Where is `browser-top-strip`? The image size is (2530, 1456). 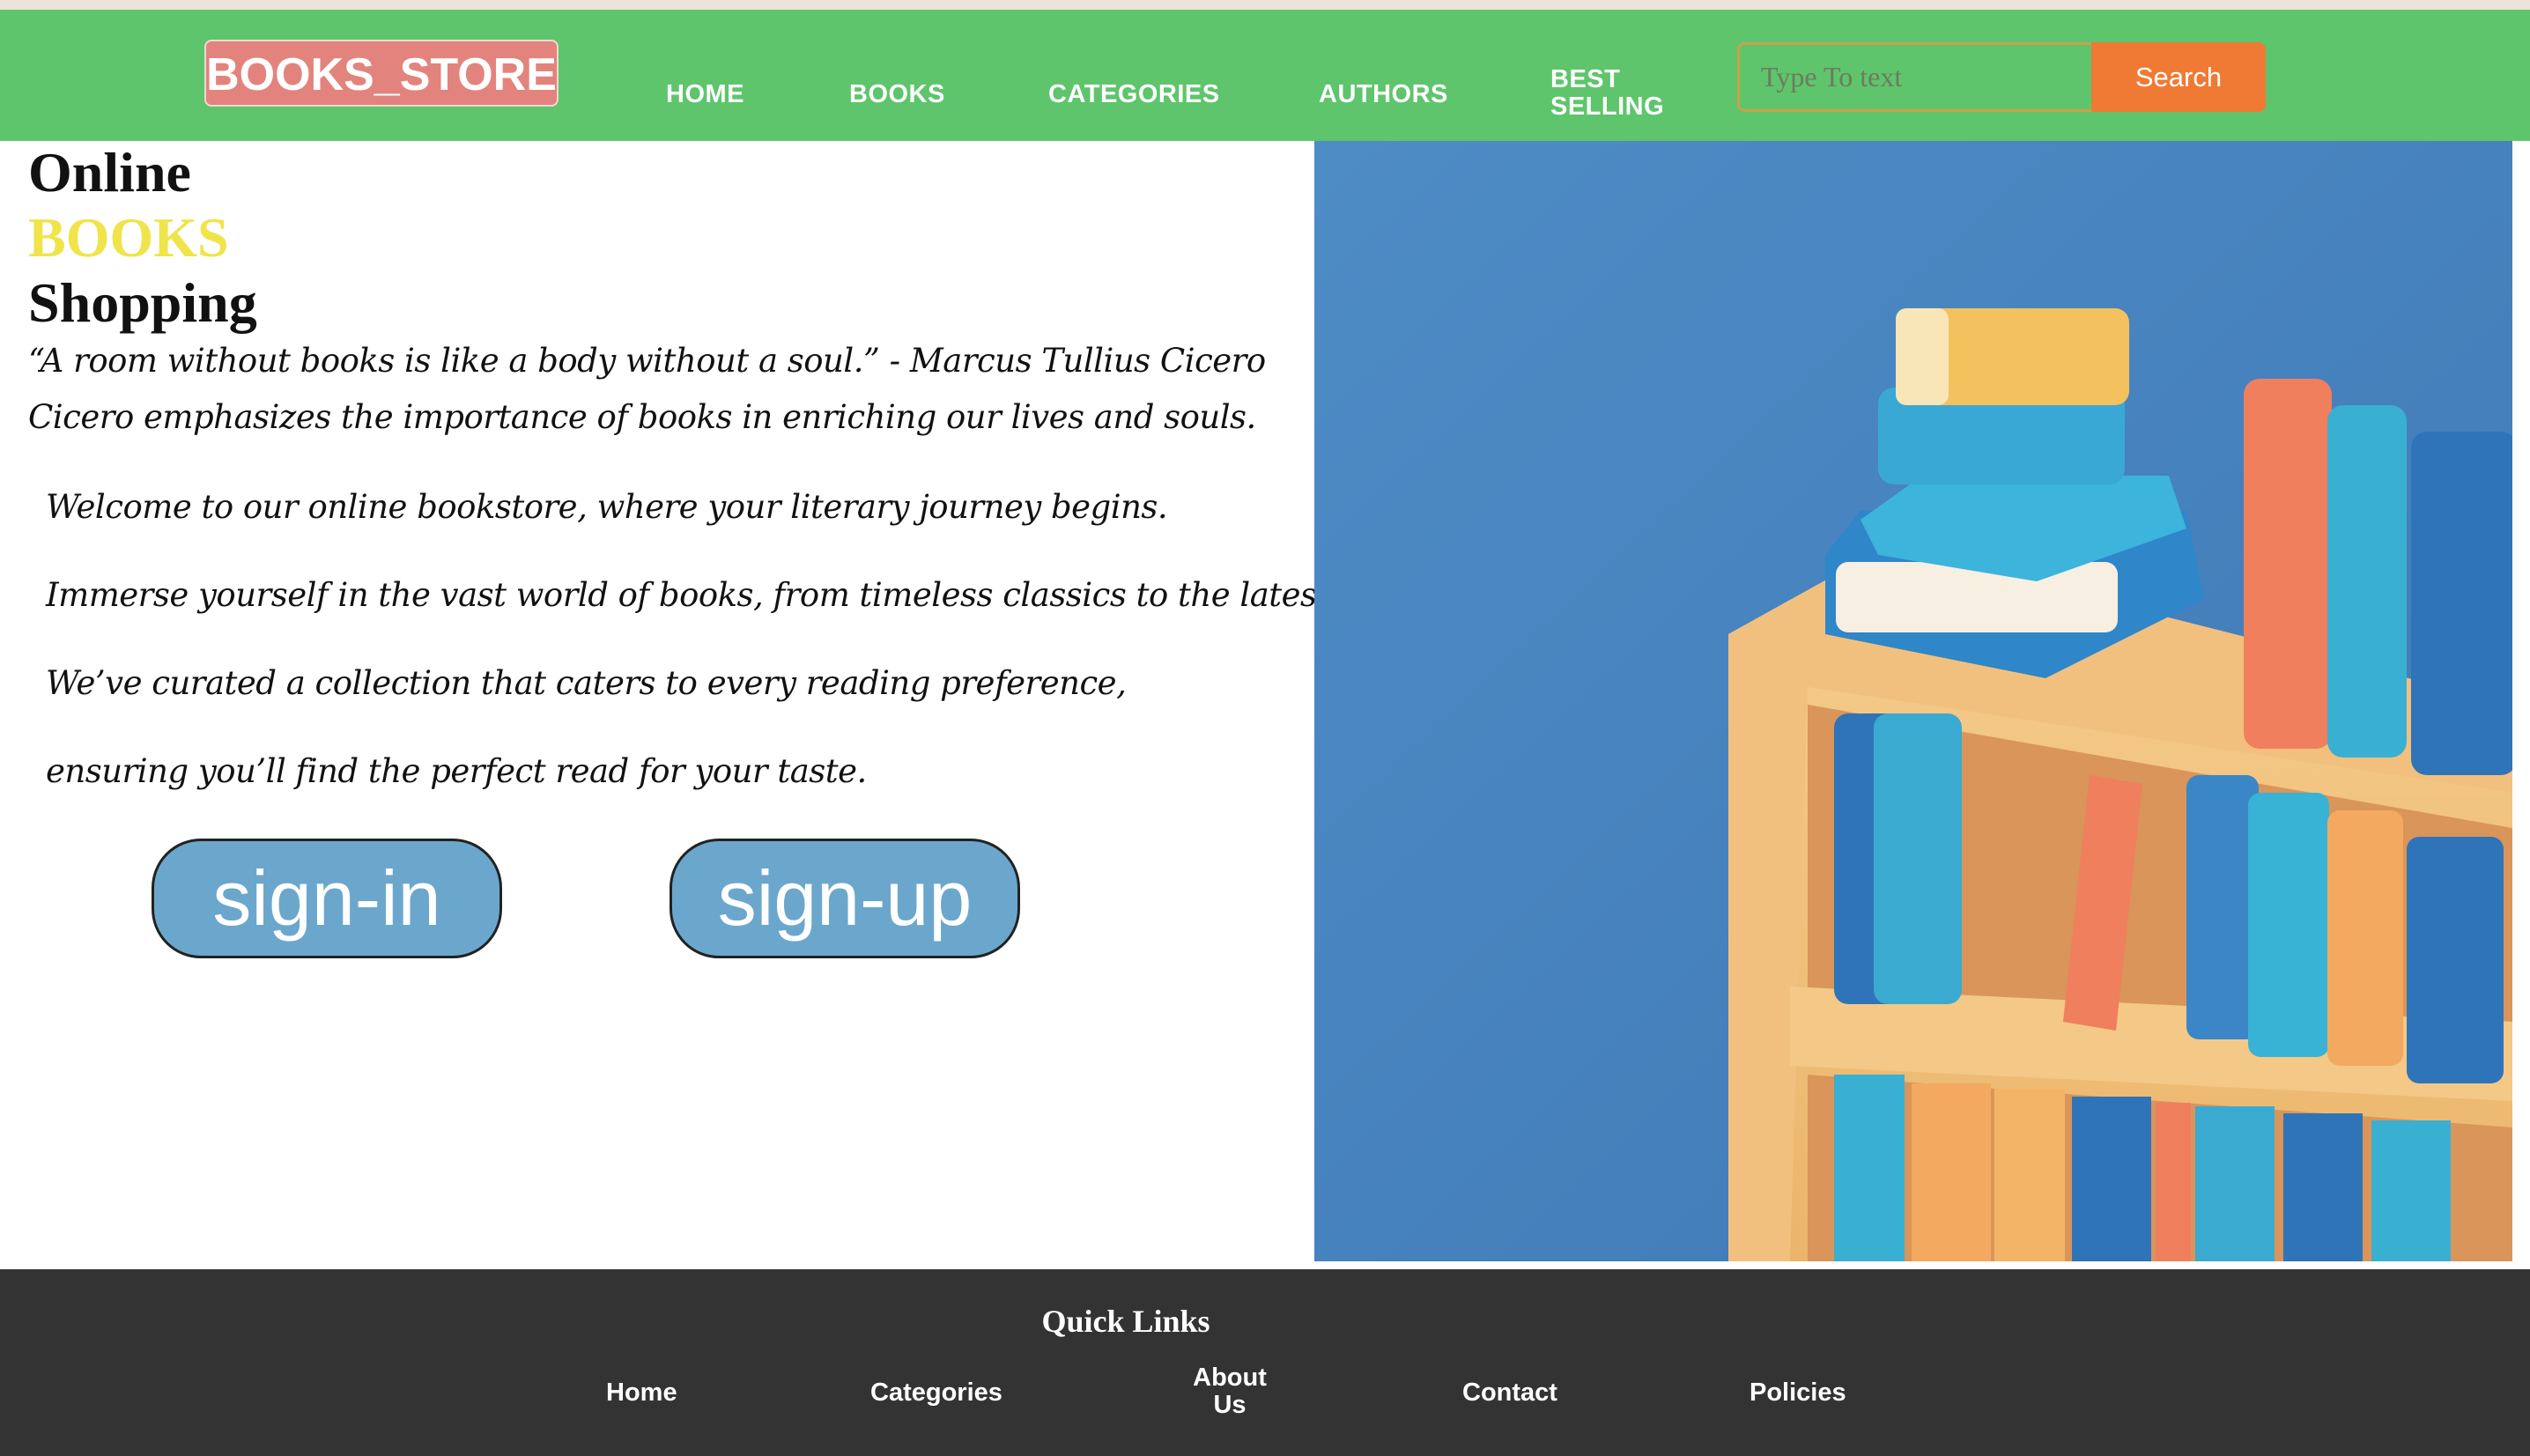 browser-top-strip is located at coordinates (1265, 5).